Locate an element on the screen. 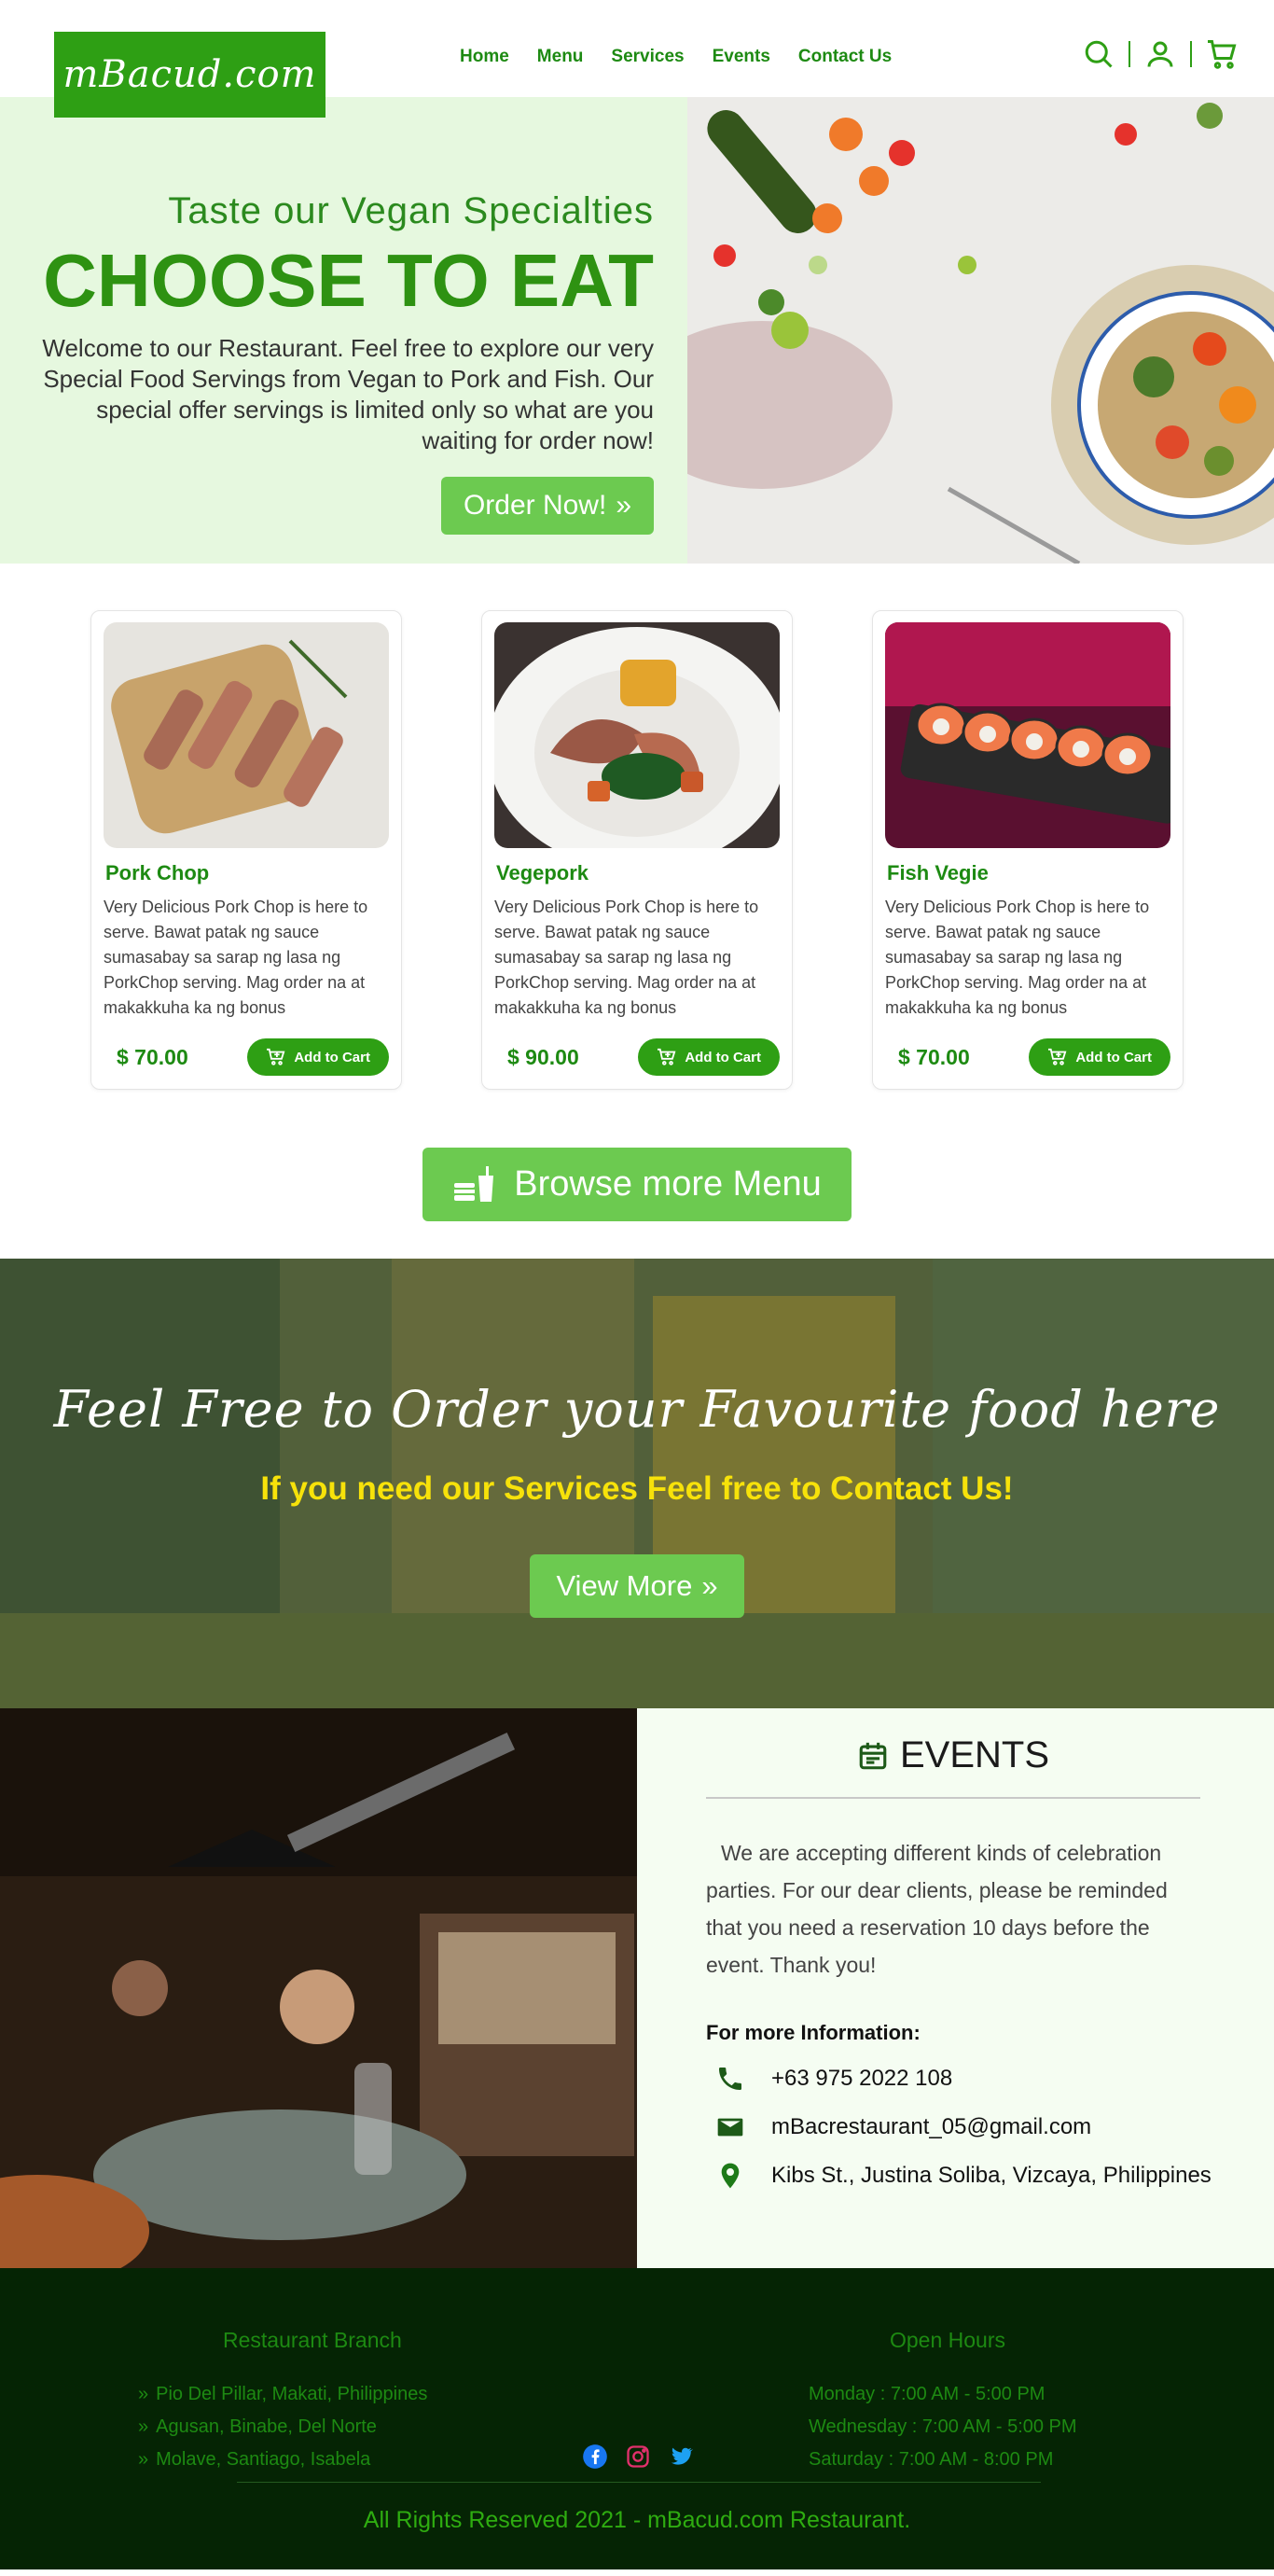  events-title: EVENTS is located at coordinates (975, 1754).